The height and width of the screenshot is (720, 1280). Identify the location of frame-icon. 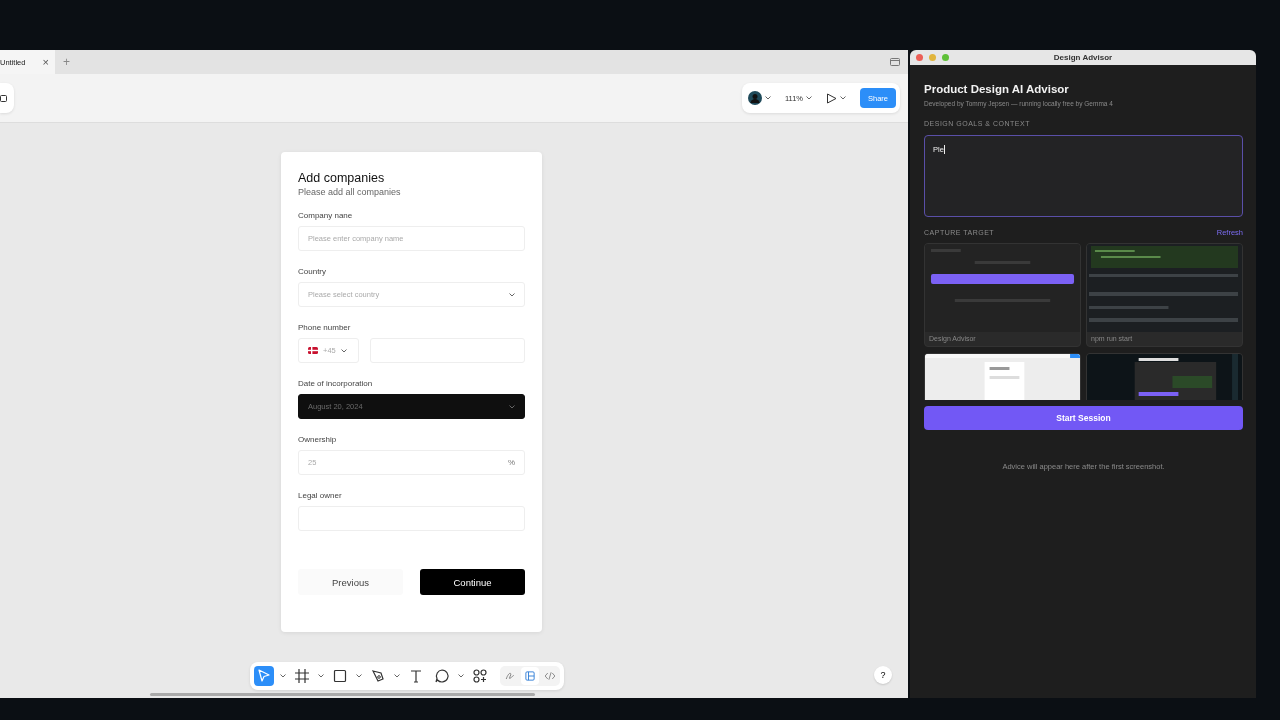
(302, 676).